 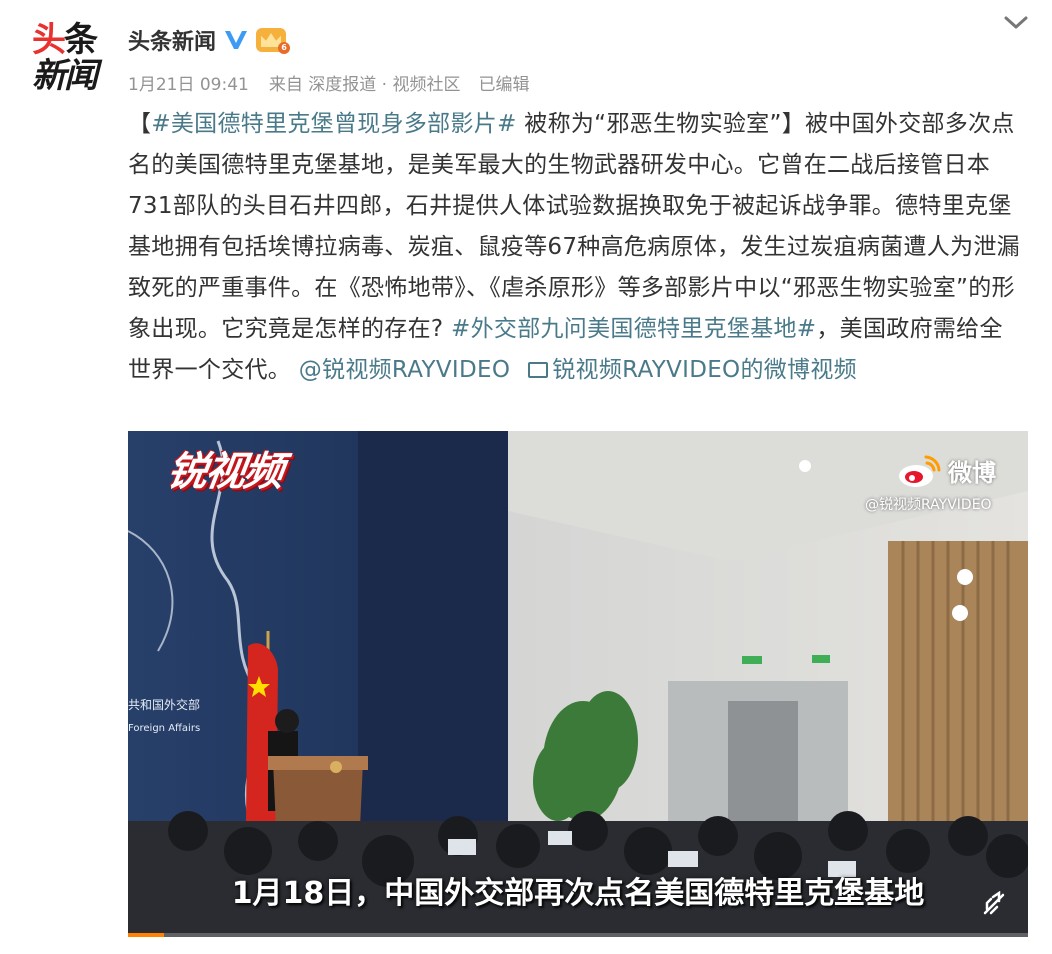 What do you see at coordinates (503, 82) in the screenshot?
I see `edited-label: 已编辑` at bounding box center [503, 82].